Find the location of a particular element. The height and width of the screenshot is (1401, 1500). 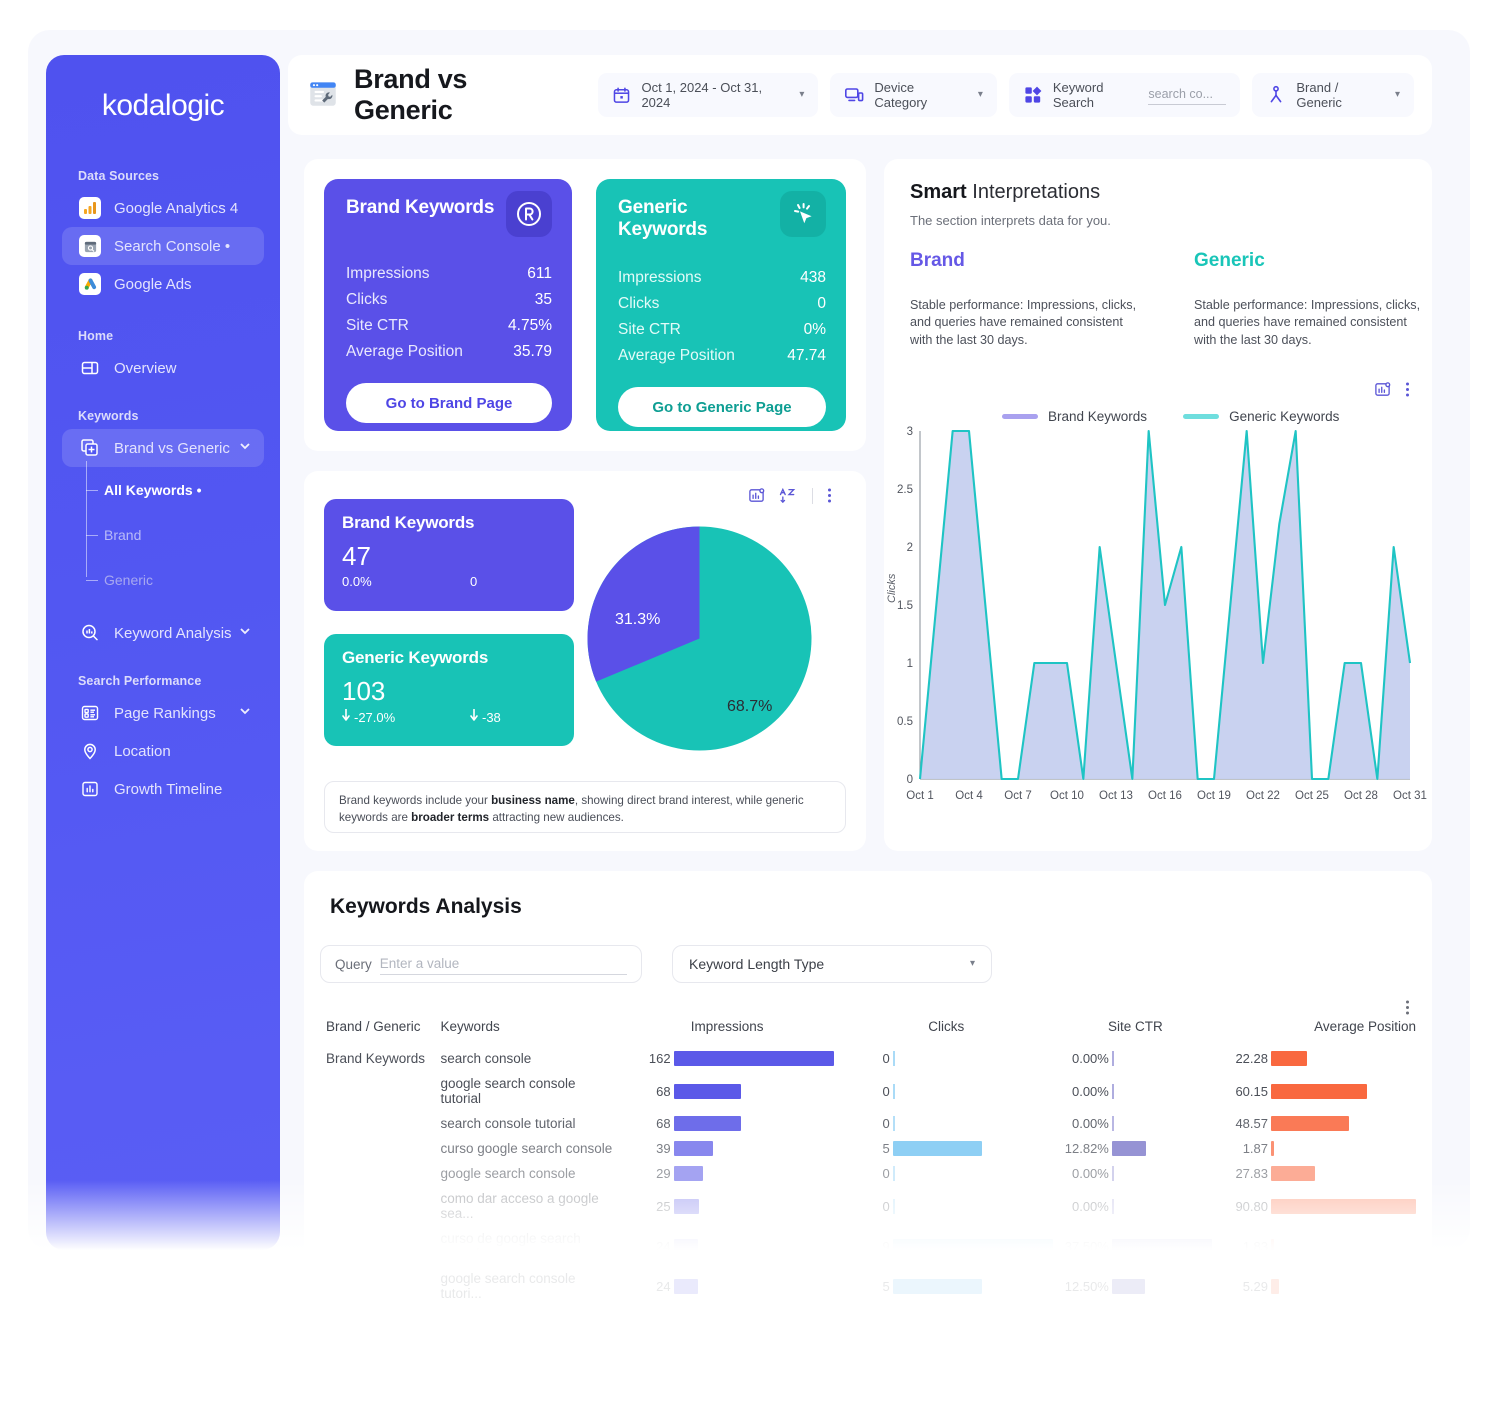

toolbar-divider is located at coordinates (812, 495).